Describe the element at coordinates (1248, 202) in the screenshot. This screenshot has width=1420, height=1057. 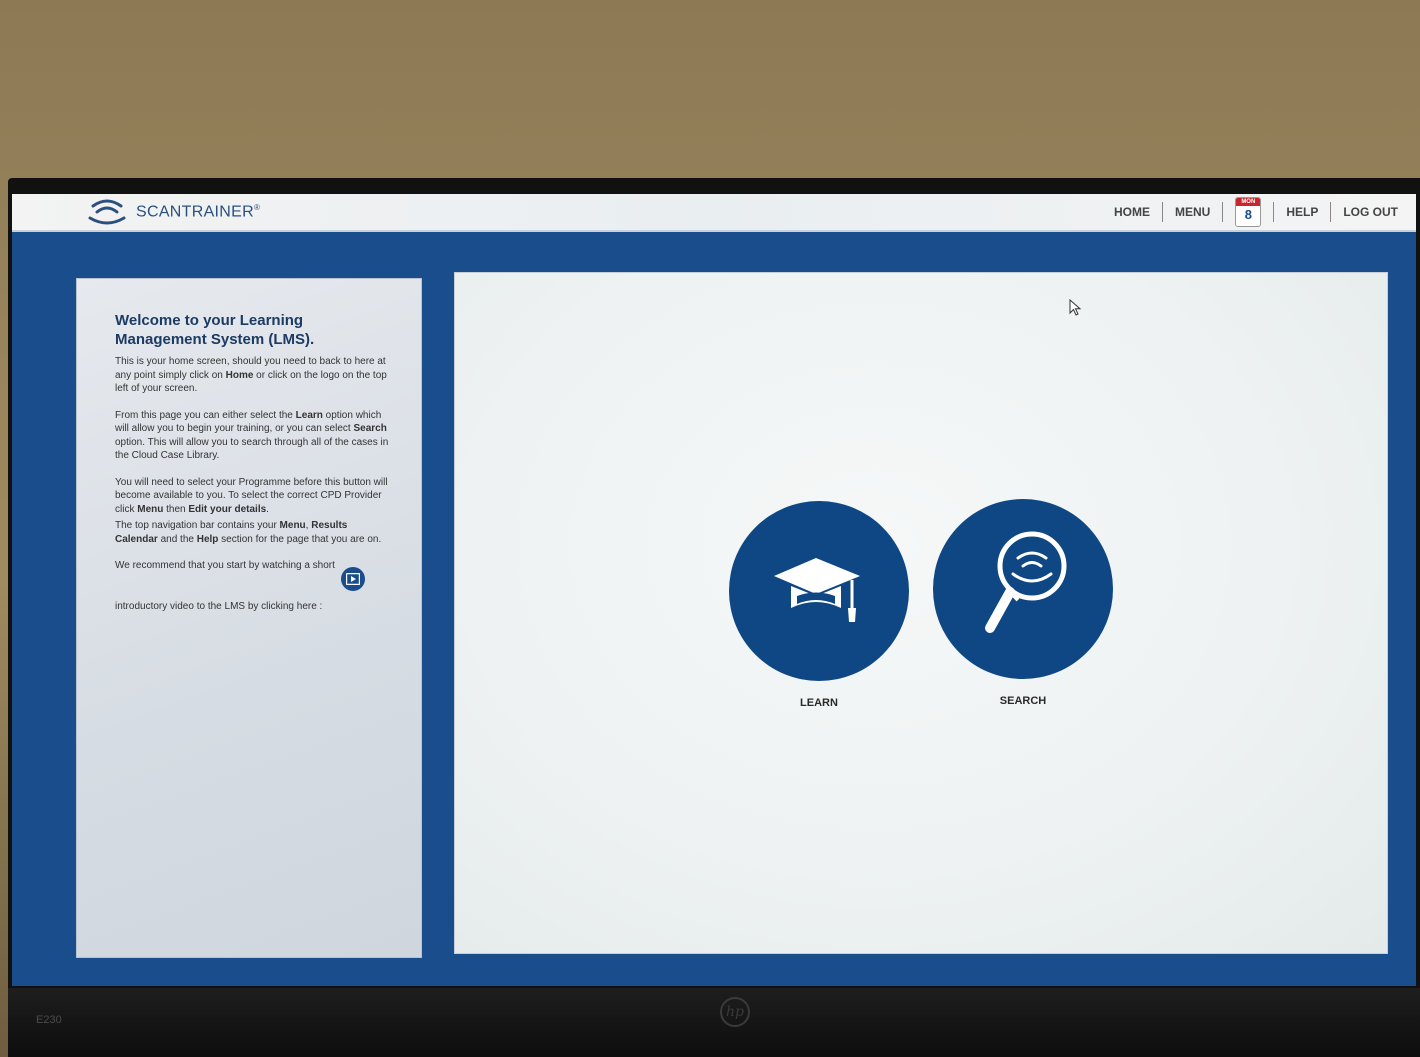
I see `calendar-day-name: MON` at that location.